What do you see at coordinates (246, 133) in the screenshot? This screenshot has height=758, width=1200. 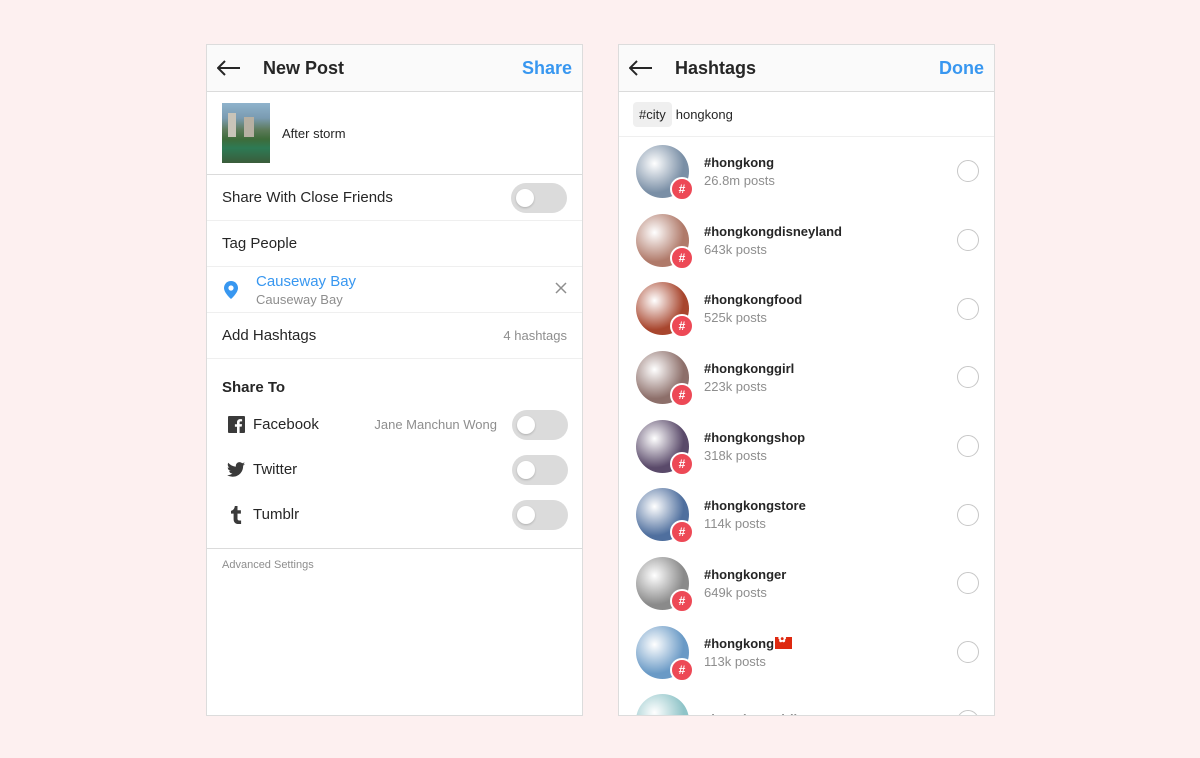 I see `post-thumbnail` at bounding box center [246, 133].